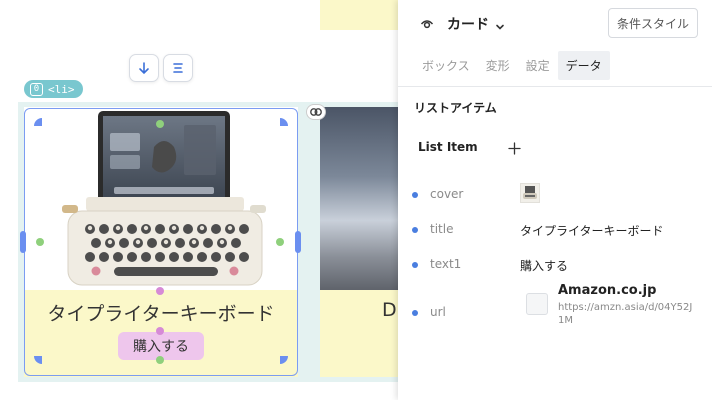 Image resolution: width=712 pixels, height=400 pixels. I want to click on align-center-icon, so click(178, 68).